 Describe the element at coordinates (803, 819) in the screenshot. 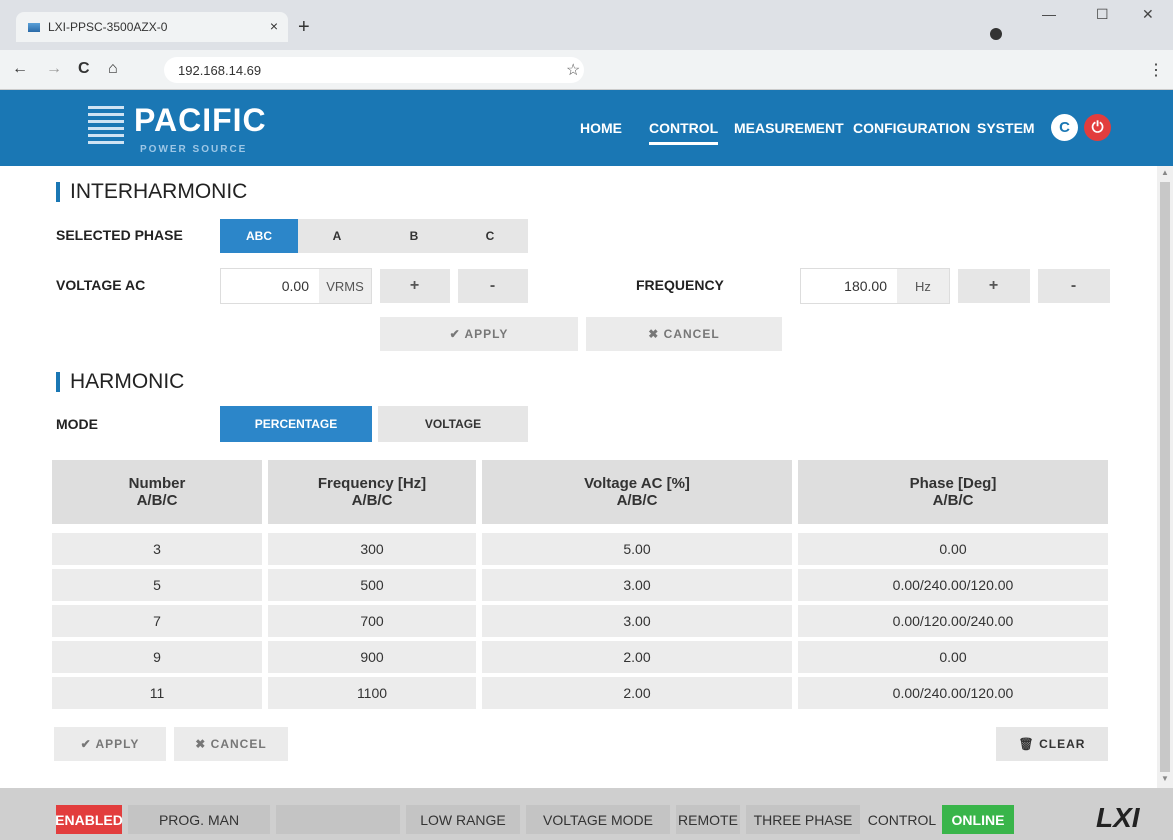

I see `status-phase: THREE PHASE` at that location.